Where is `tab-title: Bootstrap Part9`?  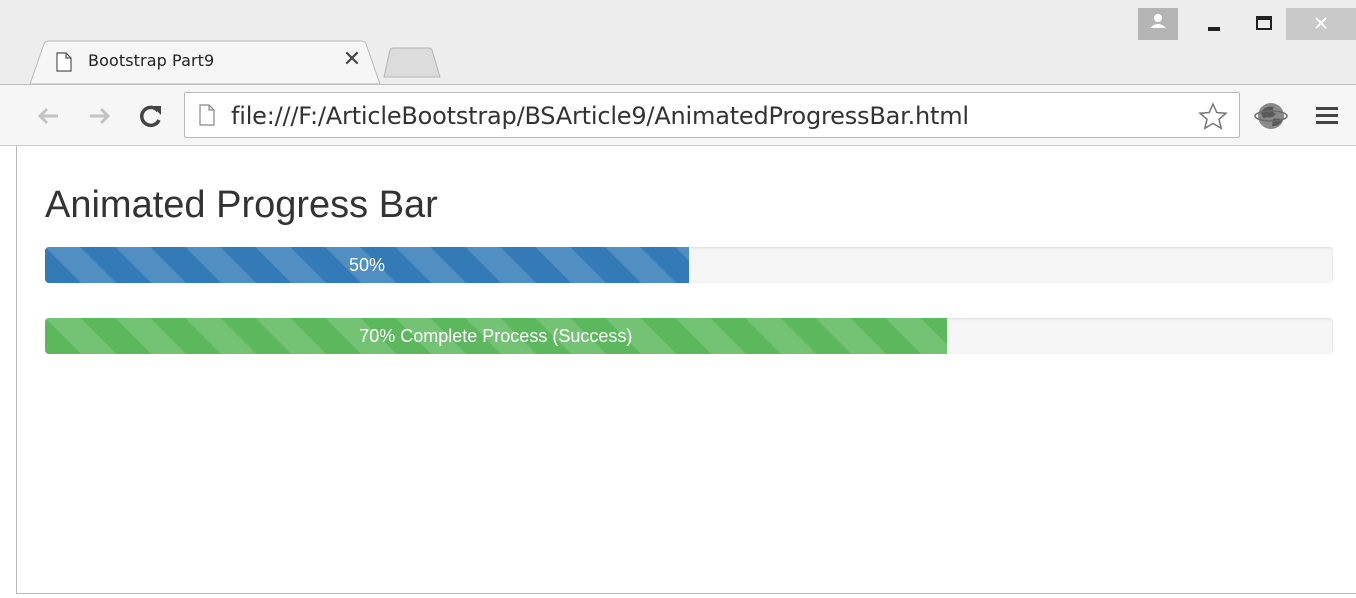
tab-title: Bootstrap Part9 is located at coordinates (151, 60).